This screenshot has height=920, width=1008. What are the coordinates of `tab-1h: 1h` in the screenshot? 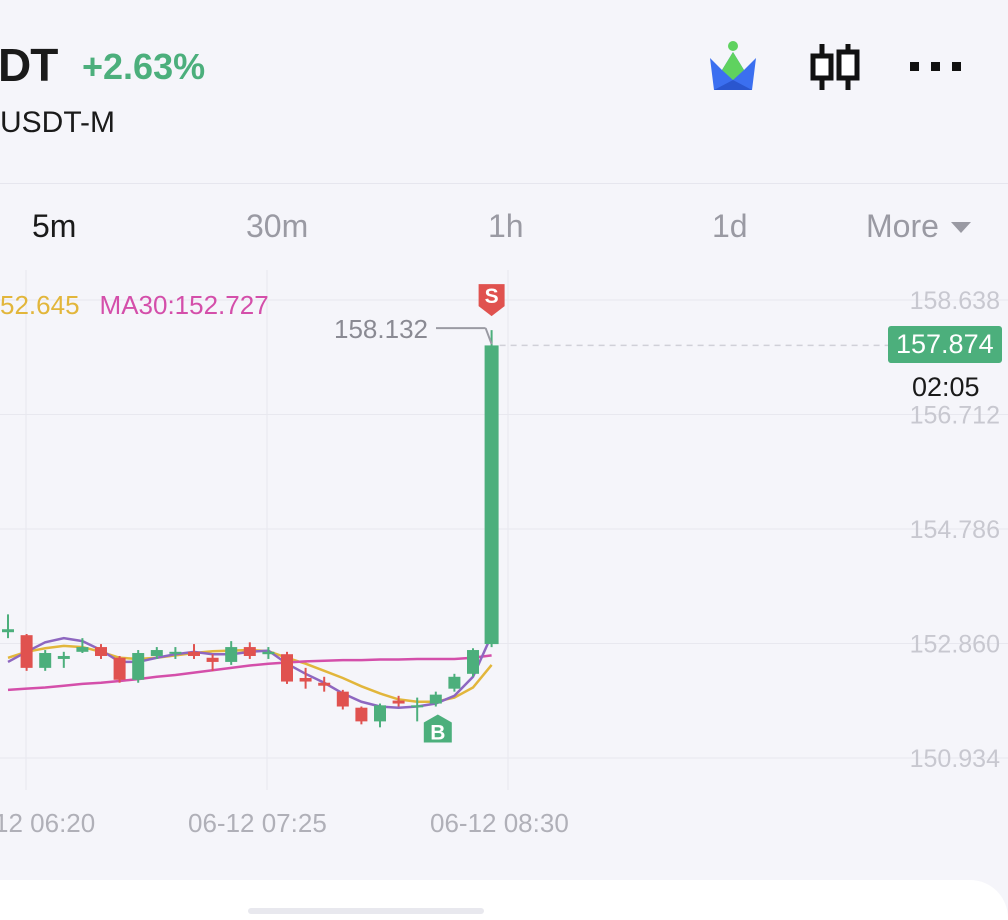 It's located at (506, 226).